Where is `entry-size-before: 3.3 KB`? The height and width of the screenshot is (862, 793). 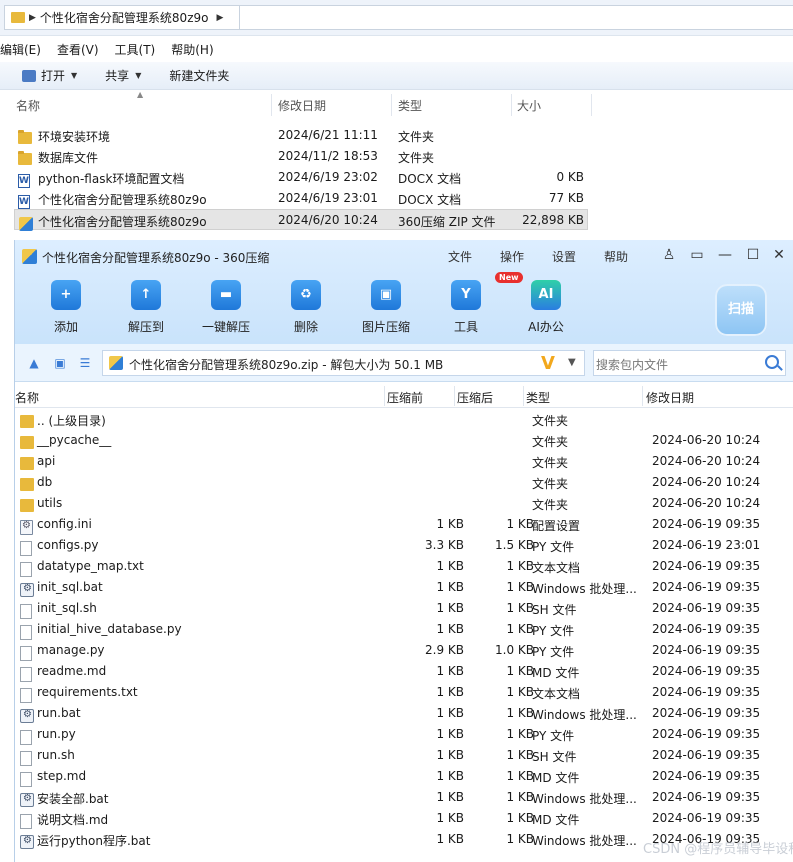
entry-size-before: 3.3 KB is located at coordinates (444, 545).